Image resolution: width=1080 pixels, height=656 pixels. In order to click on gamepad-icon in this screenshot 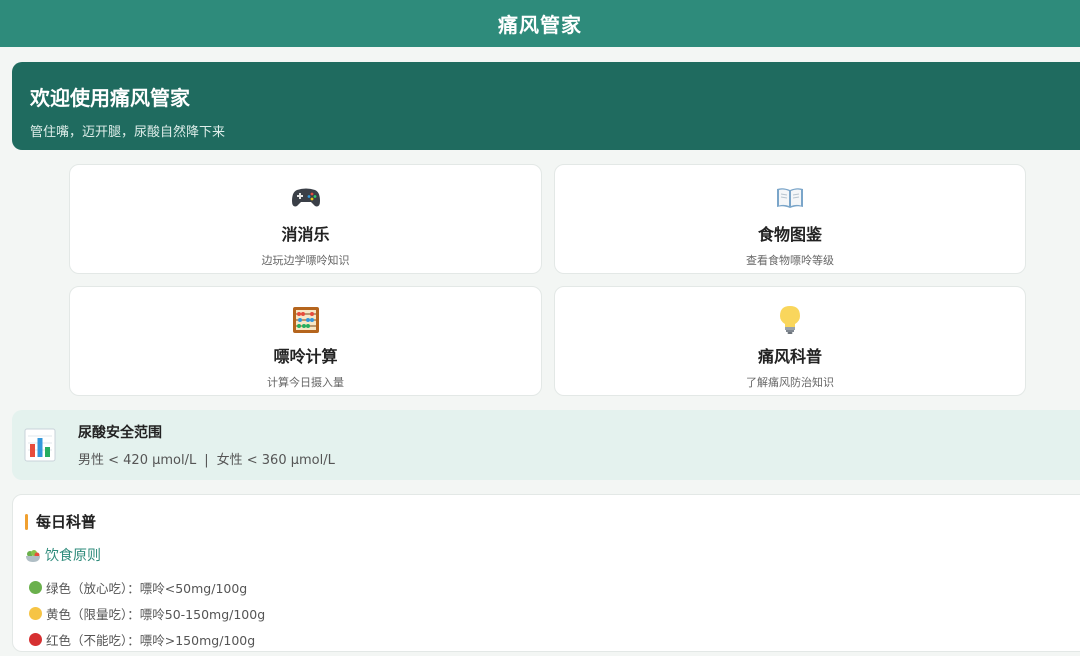, I will do `click(306, 198)`.